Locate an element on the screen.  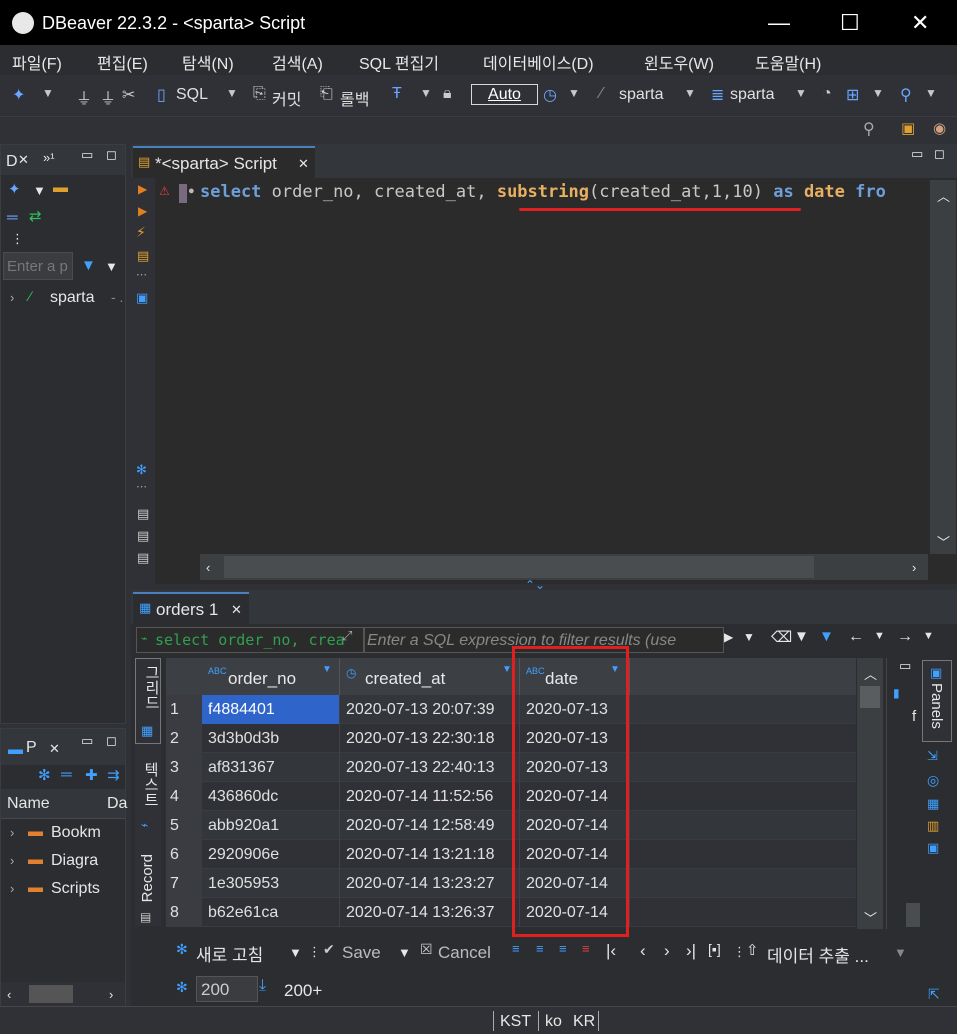
panel-value-icon: ⇲ is located at coordinates (932, 756).